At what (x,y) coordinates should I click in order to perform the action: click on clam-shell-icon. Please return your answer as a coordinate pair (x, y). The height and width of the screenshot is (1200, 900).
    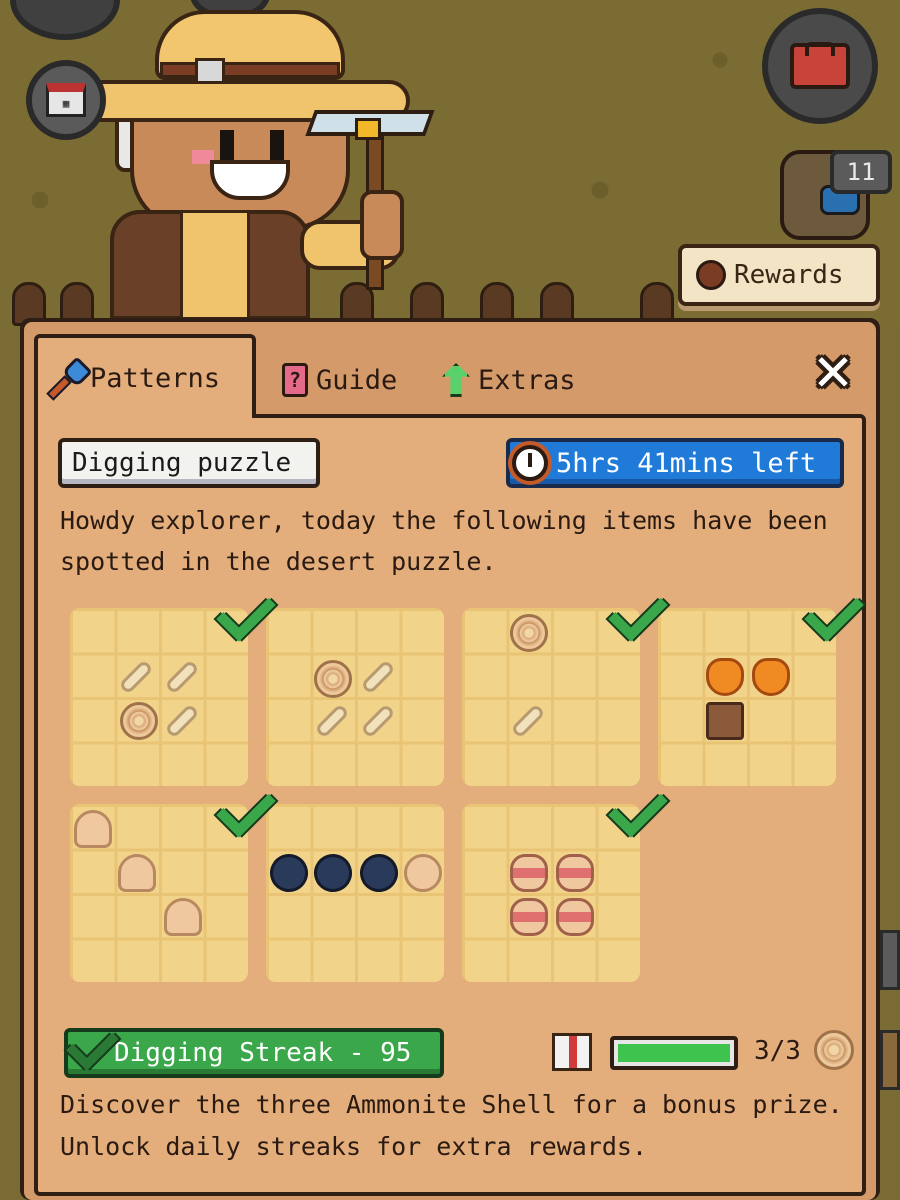
    Looking at the image, I should click on (423, 873).